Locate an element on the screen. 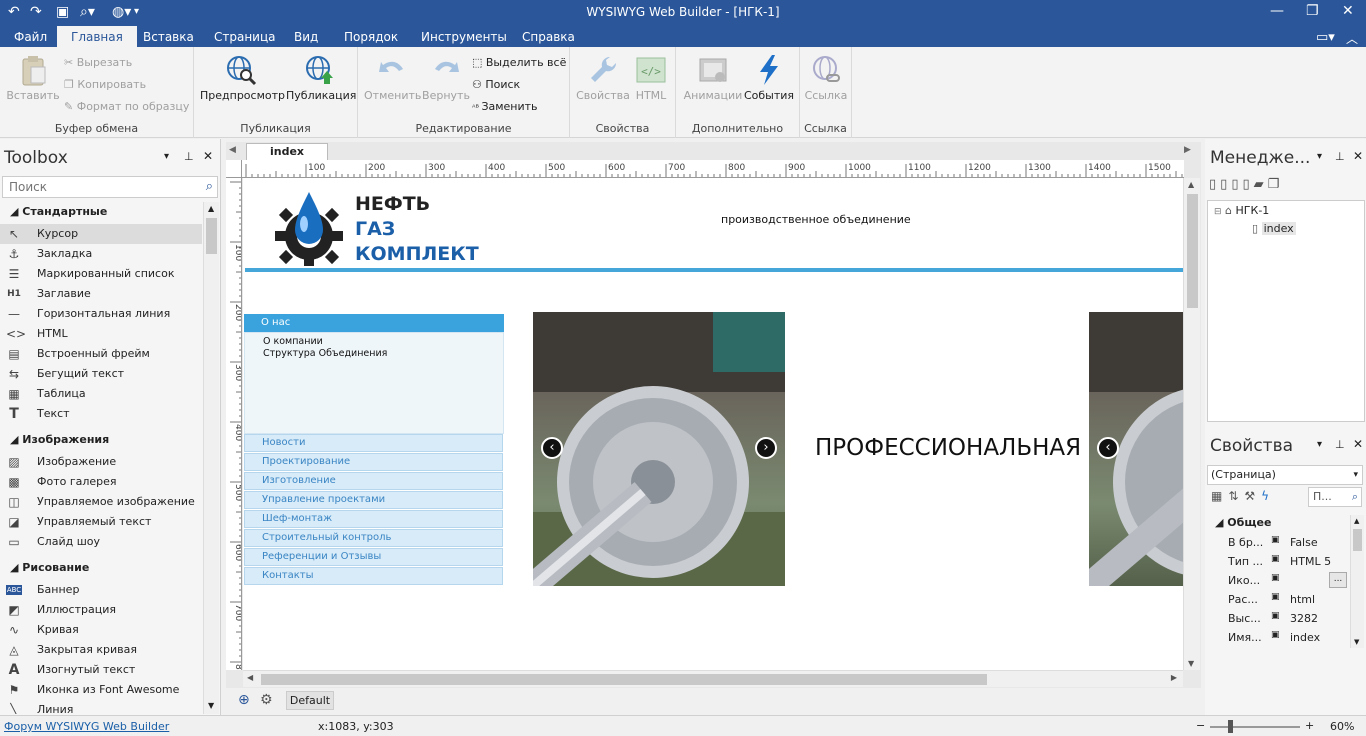  slideshow2-prev-icon: ‹ is located at coordinates (1108, 448).